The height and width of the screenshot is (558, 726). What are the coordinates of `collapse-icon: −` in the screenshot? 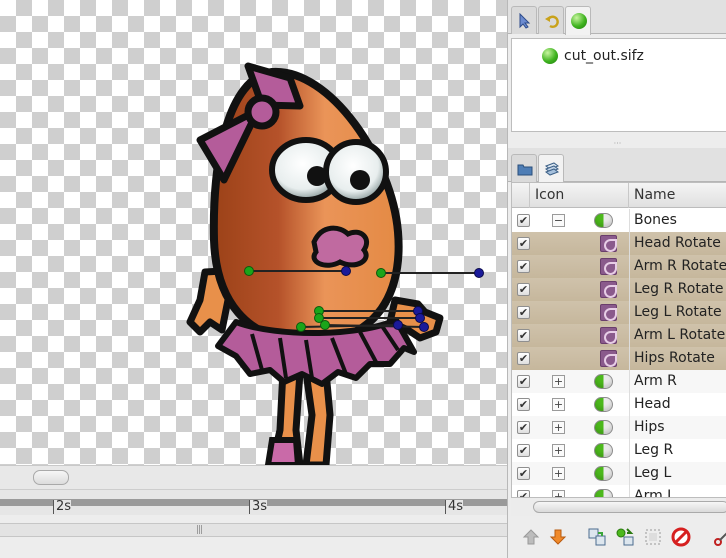 It's located at (558, 220).